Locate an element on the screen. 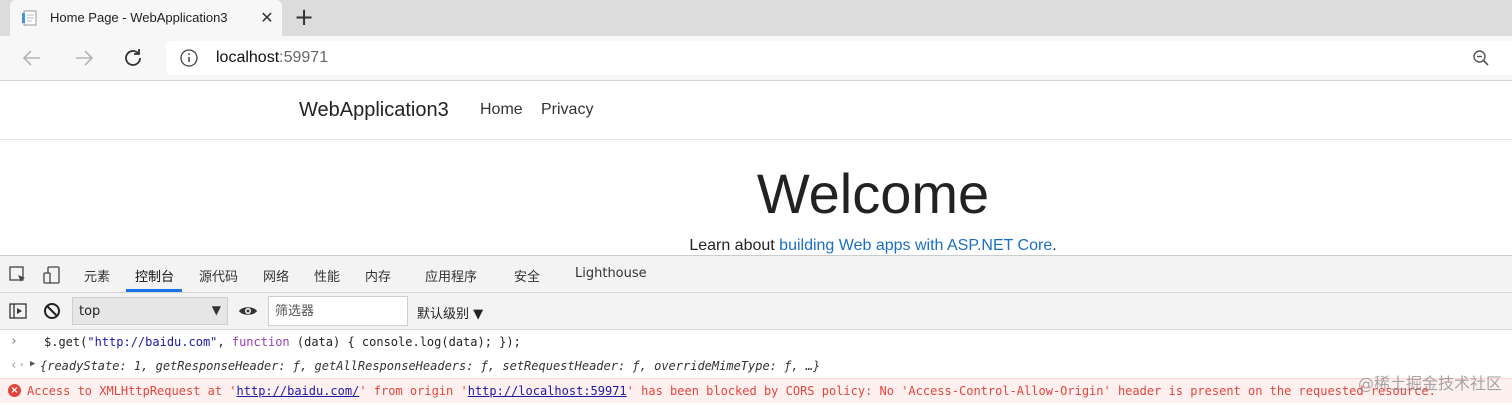  tab-console: 控制台 is located at coordinates (154, 275).